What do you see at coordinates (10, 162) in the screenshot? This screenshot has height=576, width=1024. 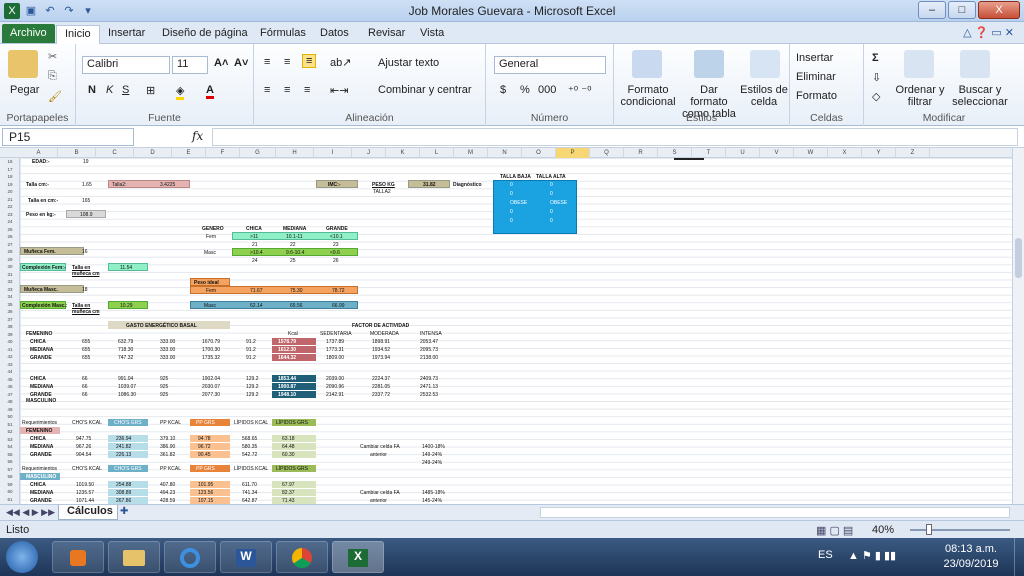 I see `row-header: 16` at bounding box center [10, 162].